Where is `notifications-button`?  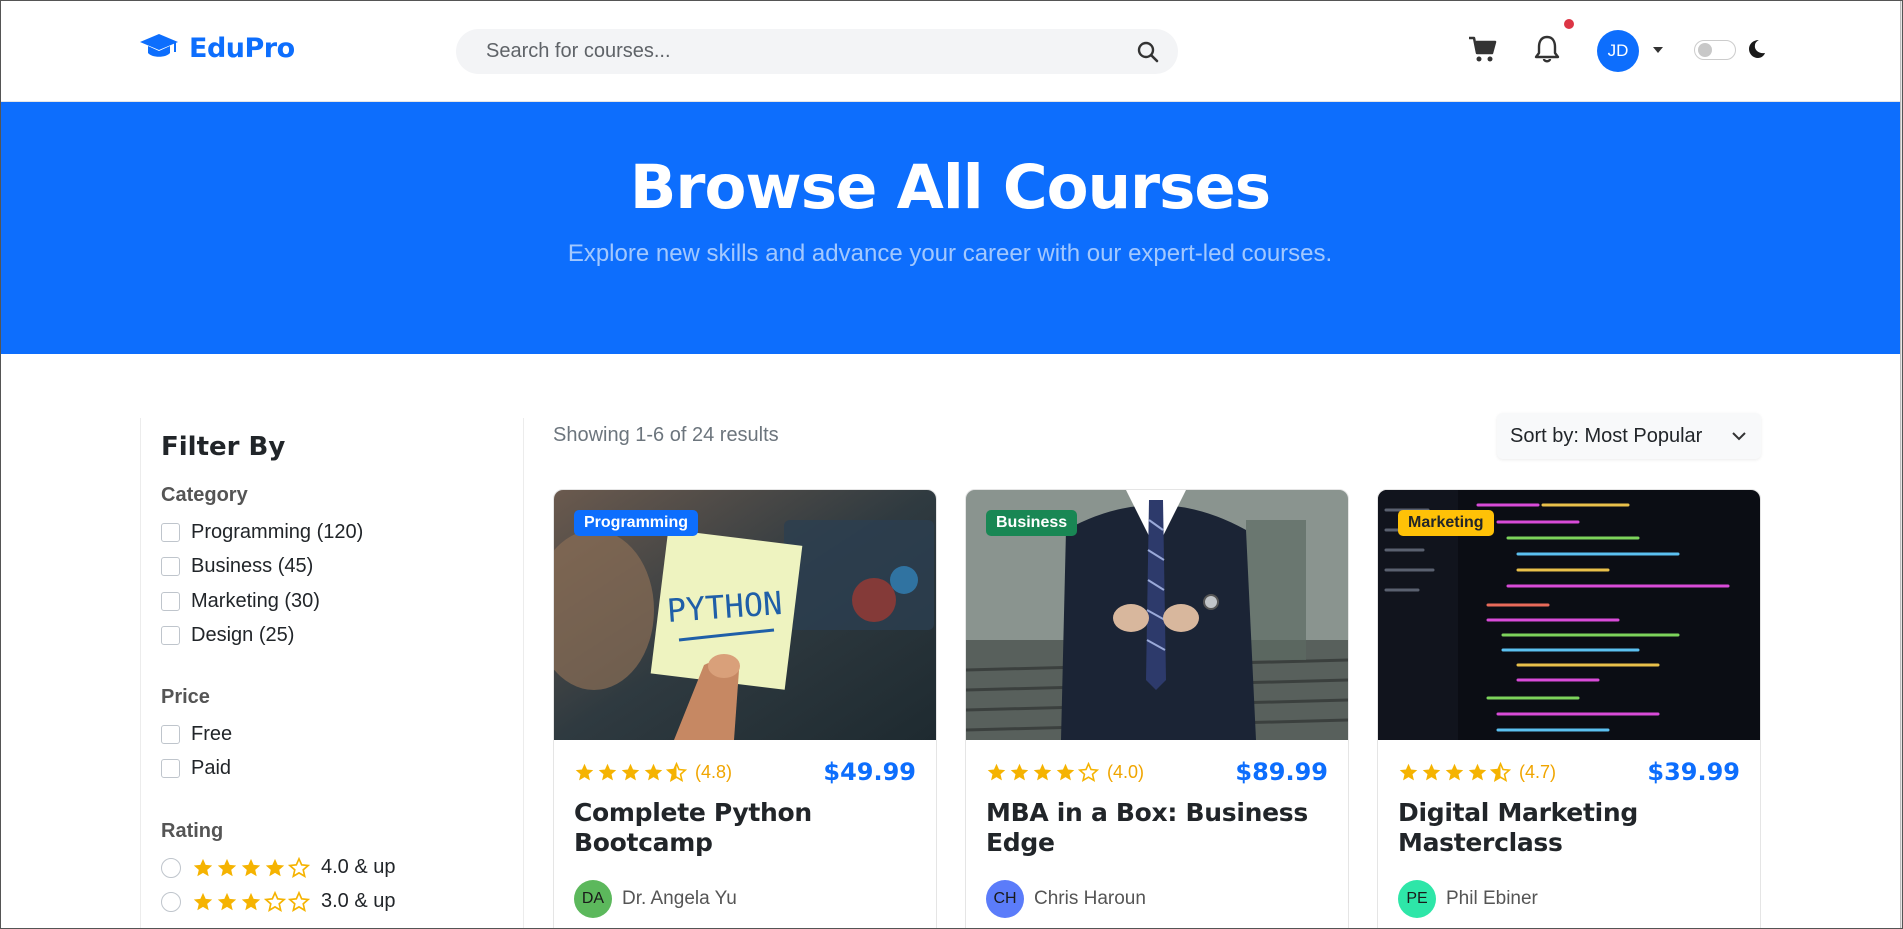
notifications-button is located at coordinates (1548, 50).